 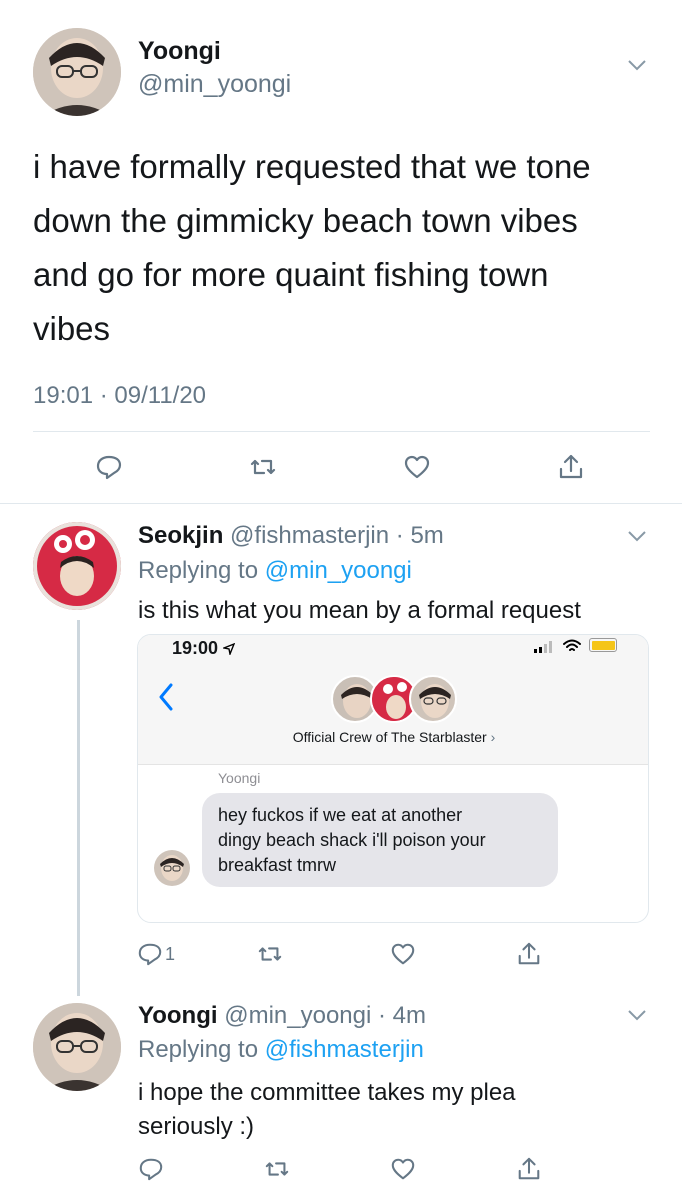 I want to click on thread-line, so click(x=78, y=808).